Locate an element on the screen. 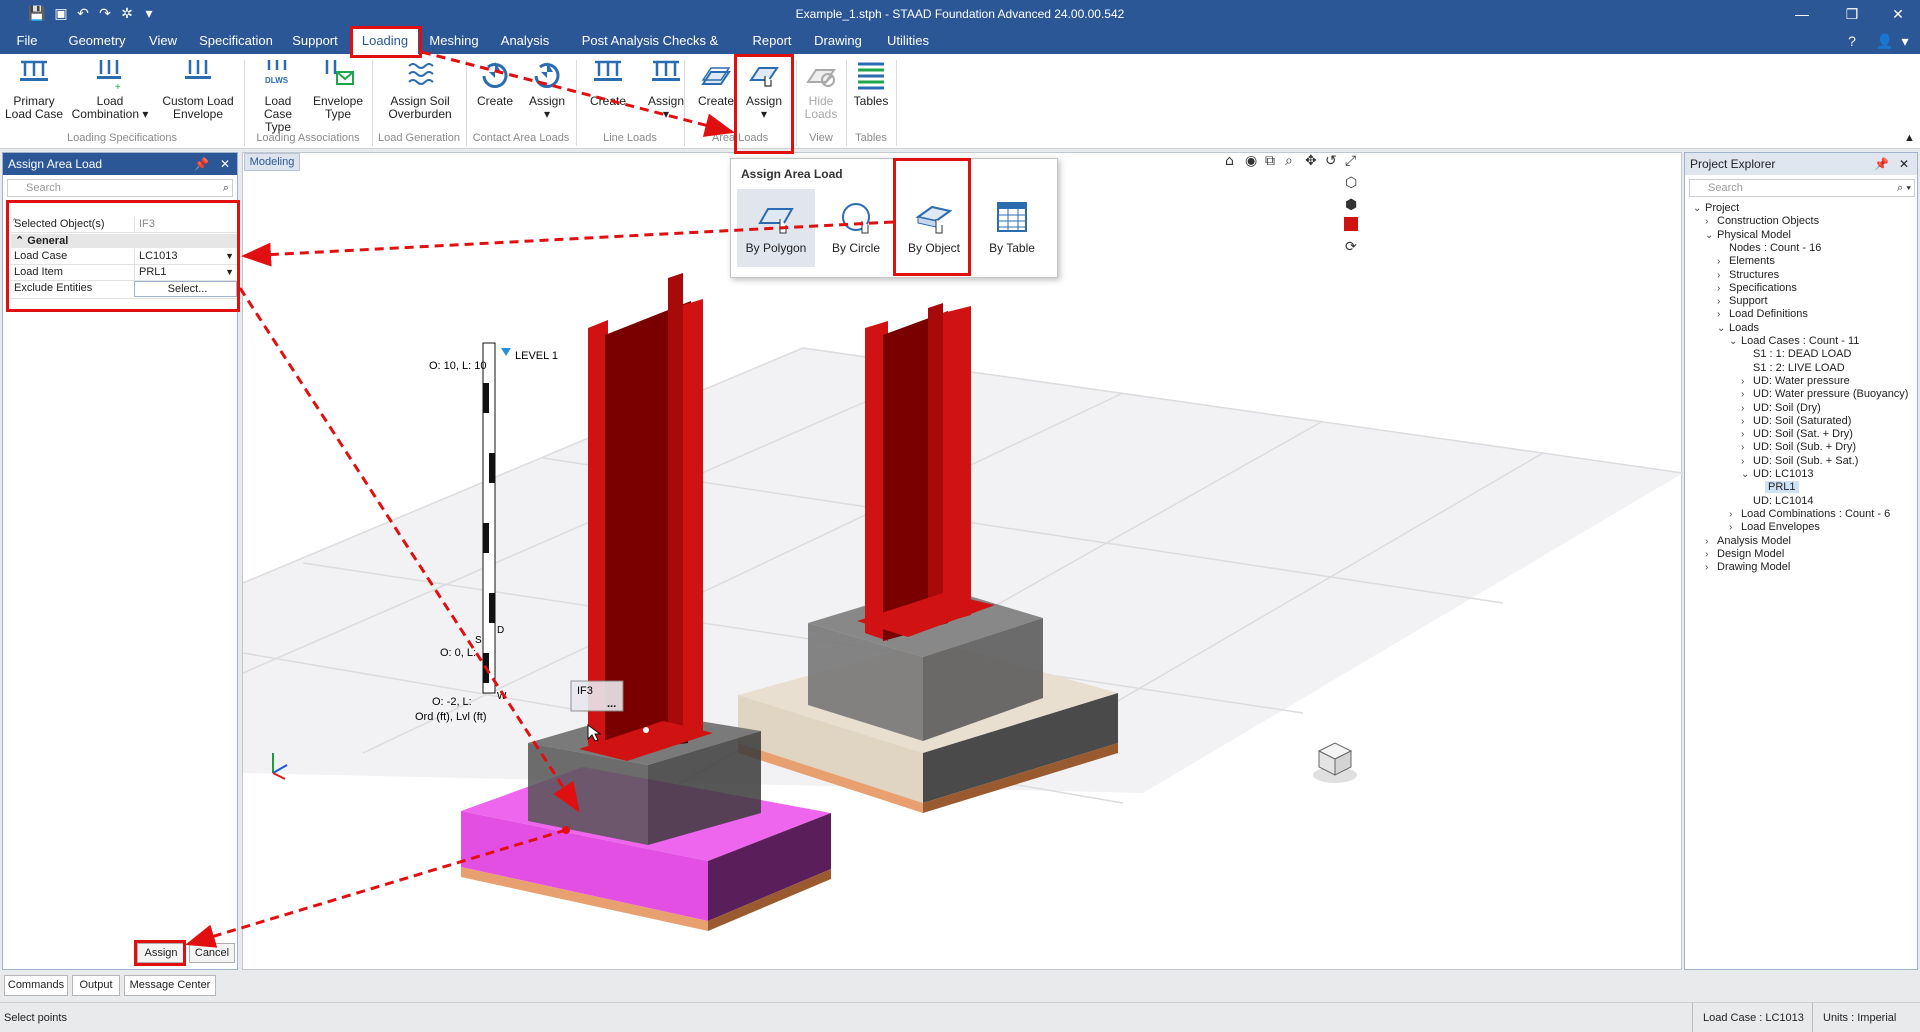 This screenshot has height=1032, width=1920. tree-node-drawing-model: › Drawing Model is located at coordinates (1747, 567).